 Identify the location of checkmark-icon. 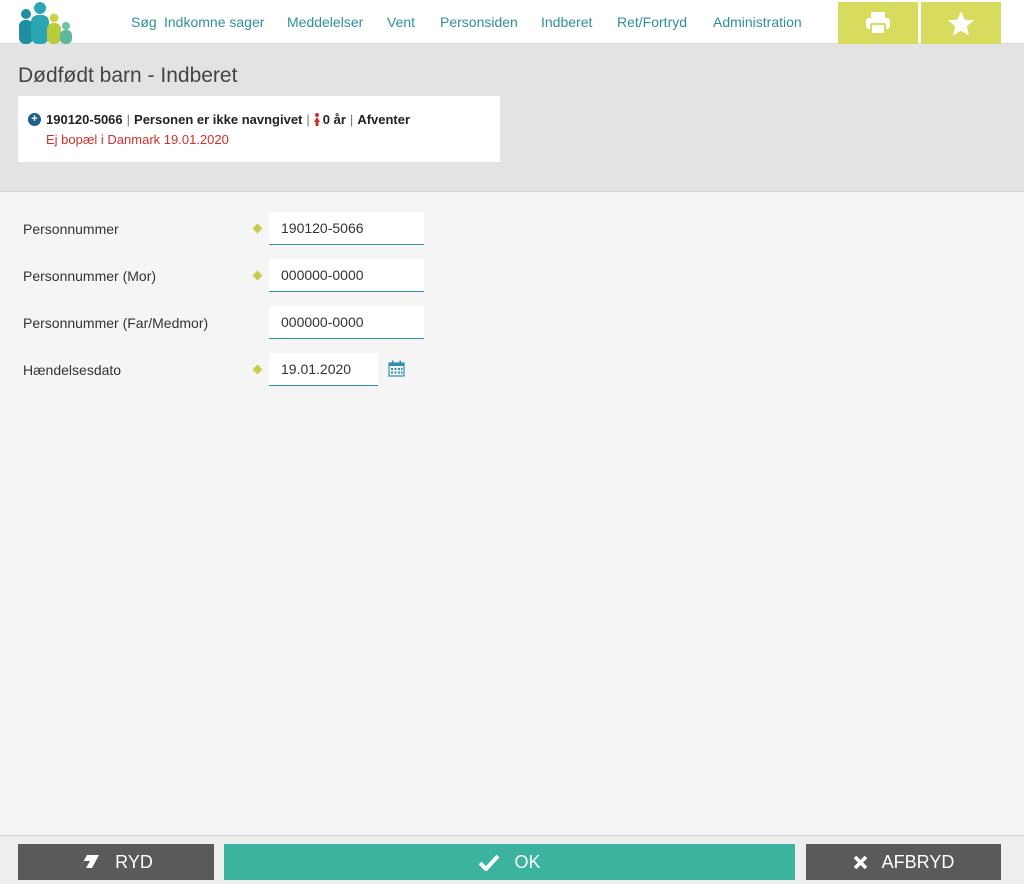
(489, 862).